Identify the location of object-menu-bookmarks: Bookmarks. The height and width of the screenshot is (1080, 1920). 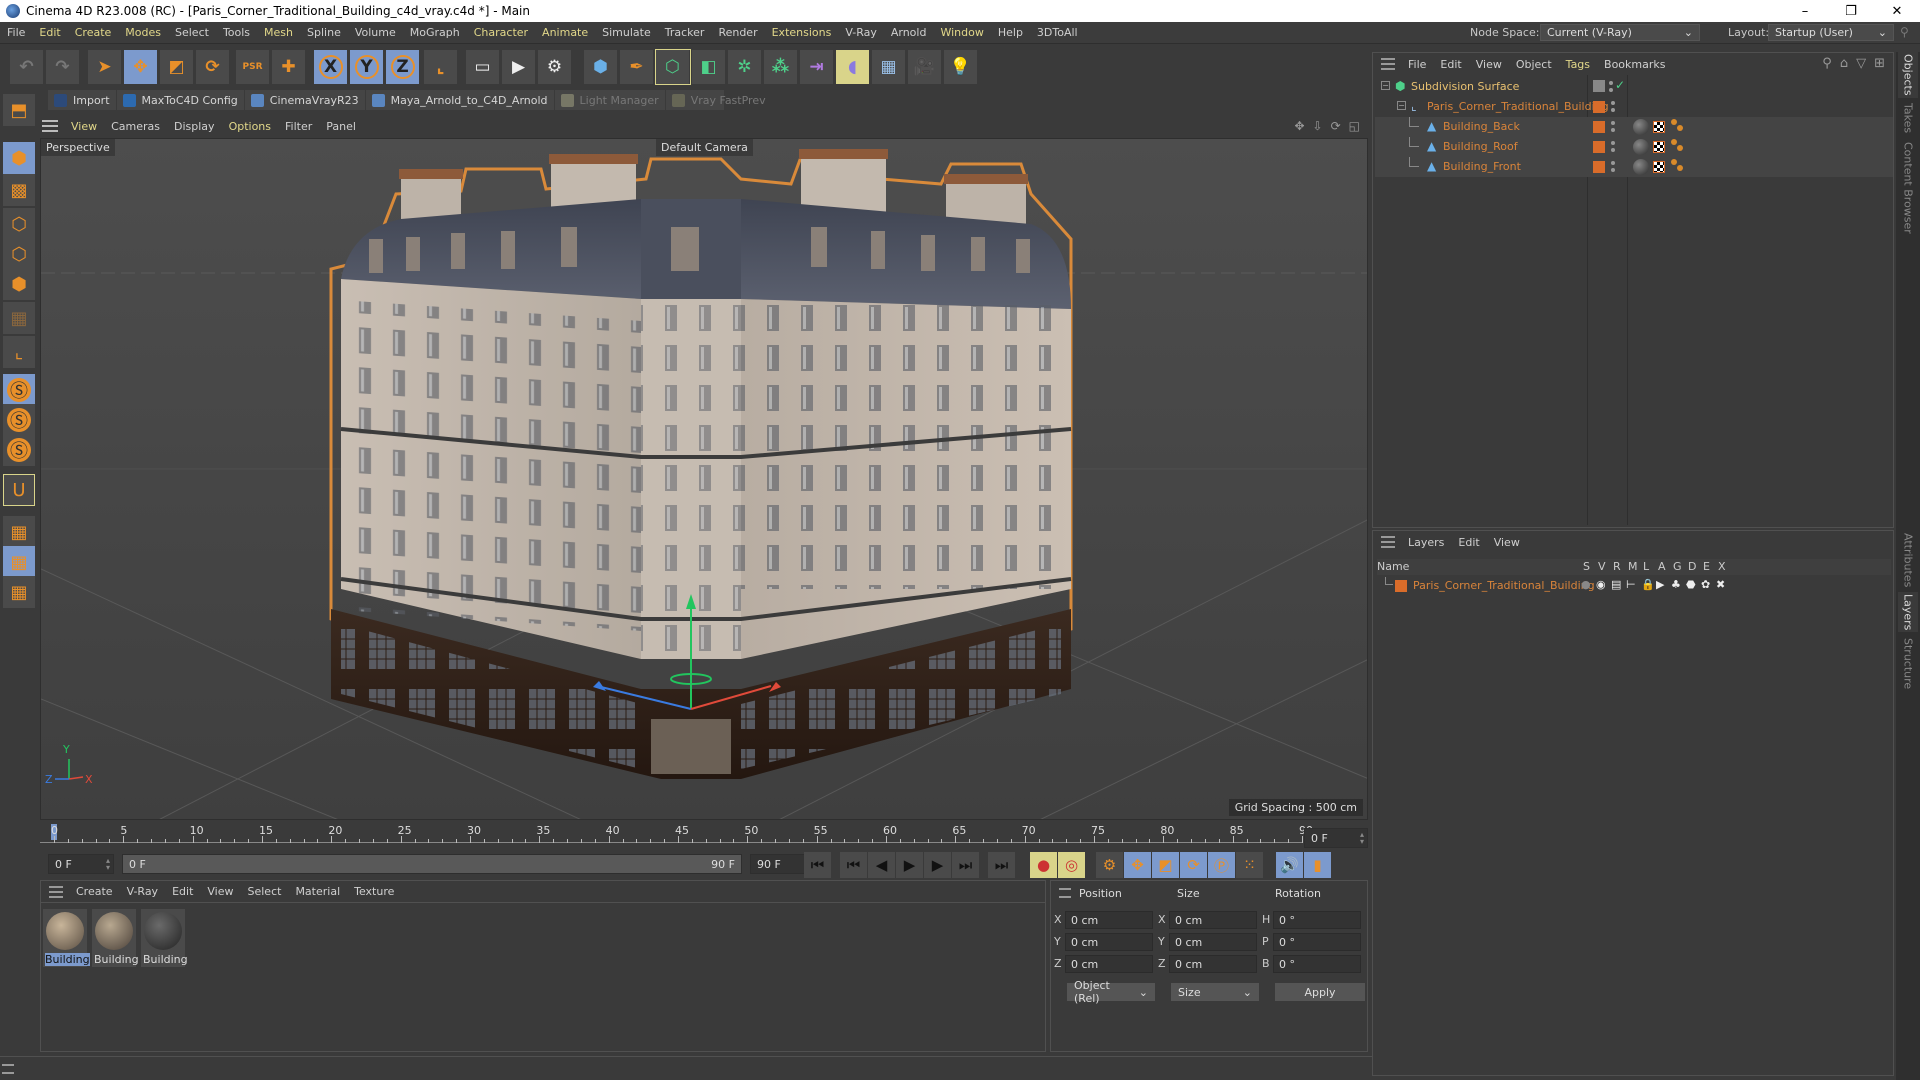
(1634, 64).